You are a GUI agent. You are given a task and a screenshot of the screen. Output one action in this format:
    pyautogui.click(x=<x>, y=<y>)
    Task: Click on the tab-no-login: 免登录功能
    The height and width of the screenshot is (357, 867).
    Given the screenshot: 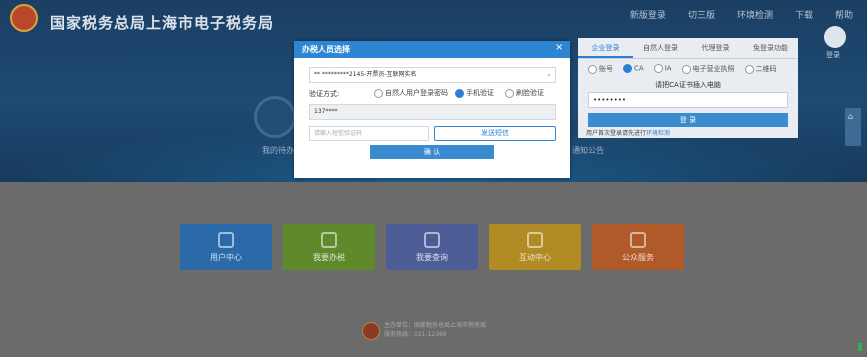 What is the action you would take?
    pyautogui.click(x=770, y=48)
    